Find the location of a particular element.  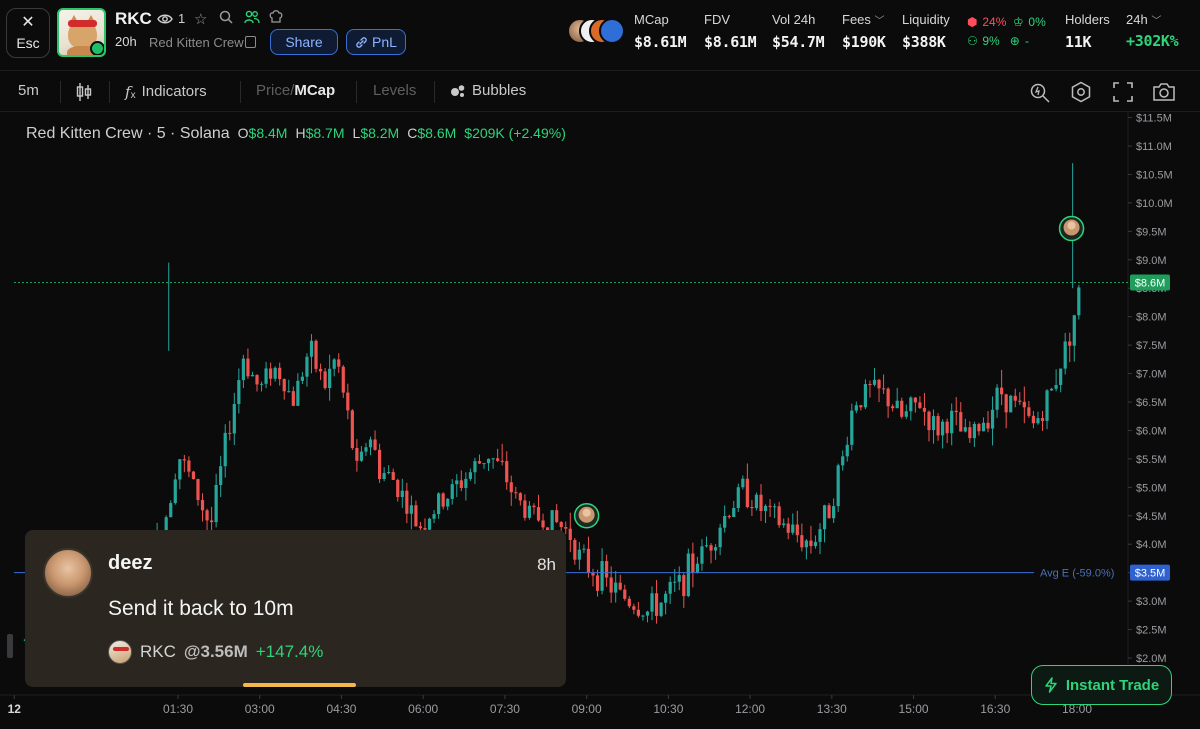

bubbles-button: Bubbles is located at coordinates (488, 90).